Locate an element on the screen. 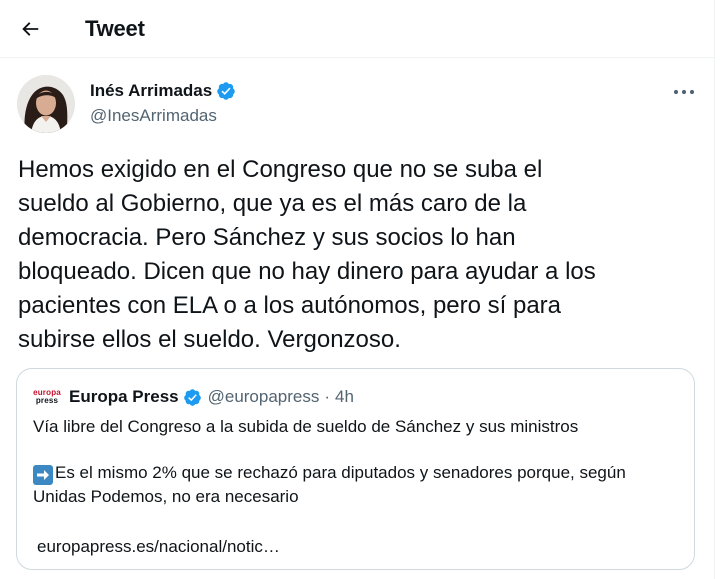 This screenshot has width=720, height=579. quoted-author-handle: @europapress is located at coordinates (264, 397).